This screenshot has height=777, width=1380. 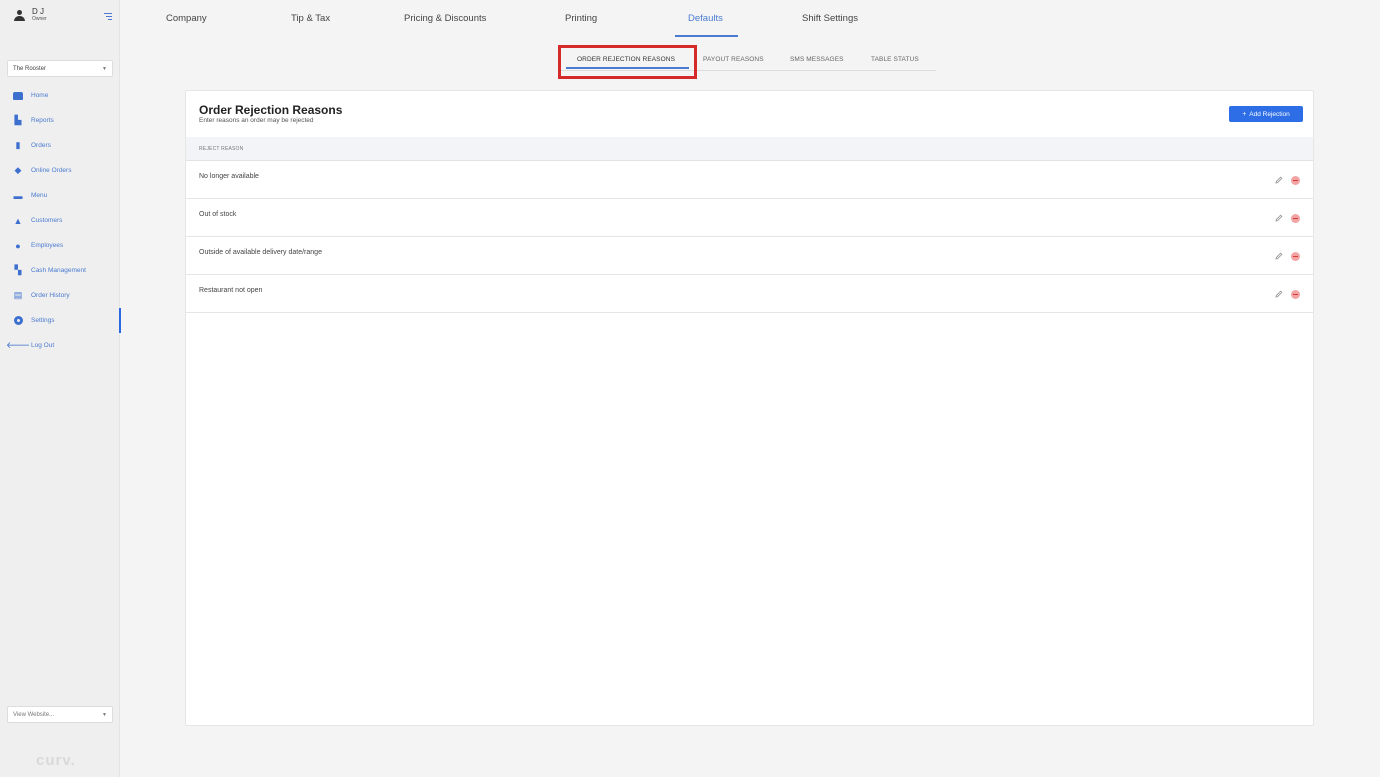 I want to click on sidebar-item-label: Reports, so click(x=42, y=120).